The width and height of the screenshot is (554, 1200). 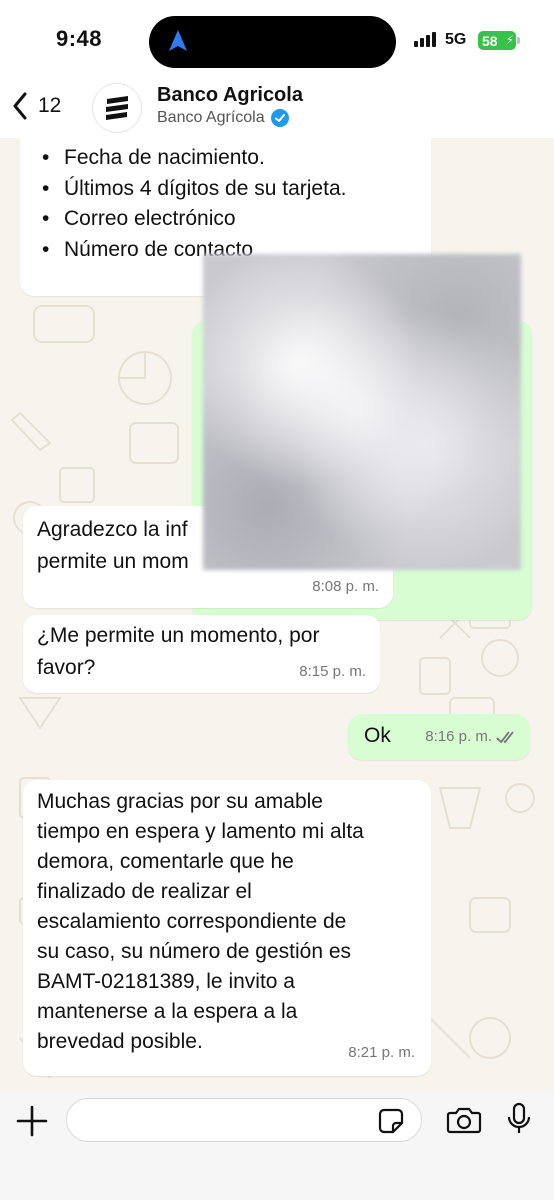 What do you see at coordinates (36, 106) in the screenshot?
I see `back-button: 12` at bounding box center [36, 106].